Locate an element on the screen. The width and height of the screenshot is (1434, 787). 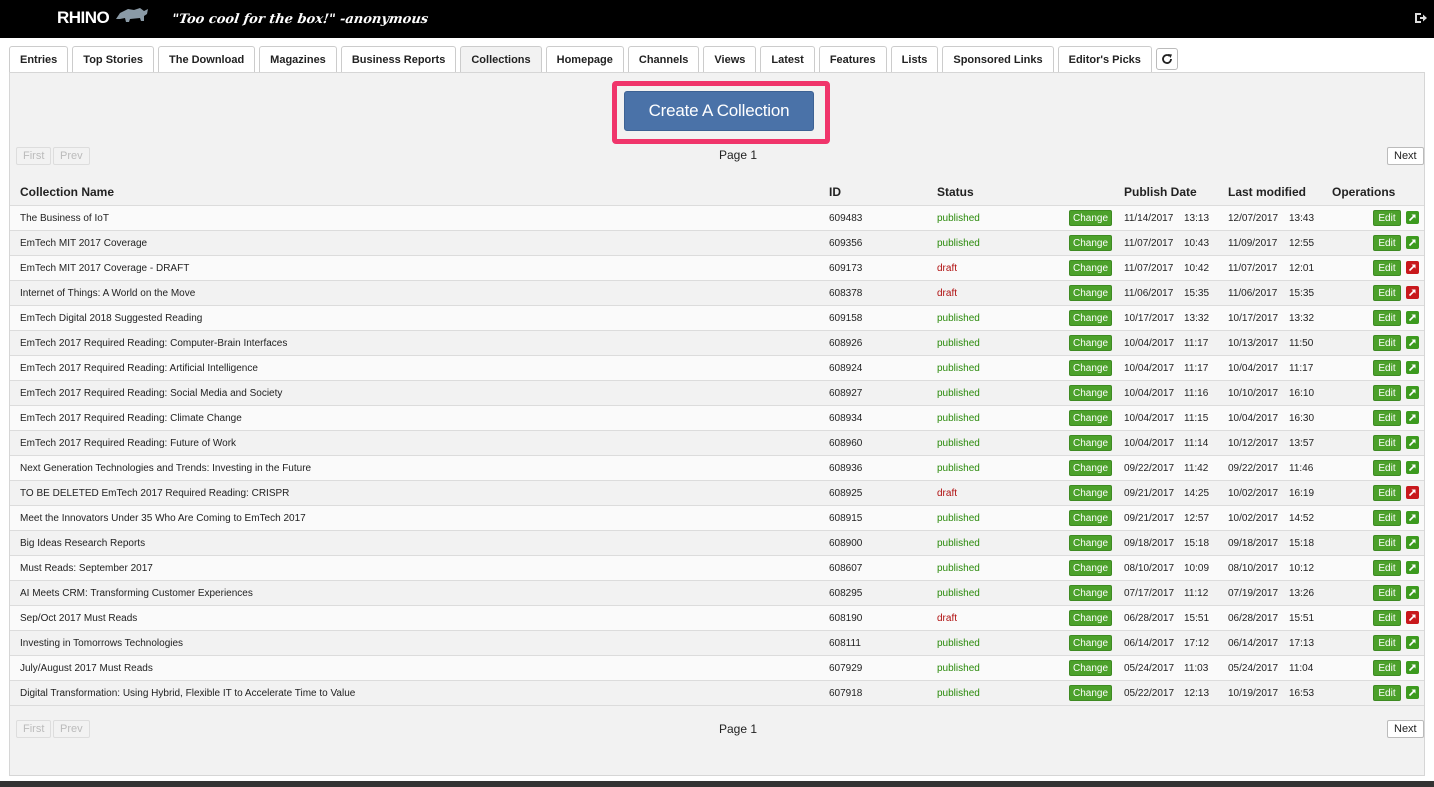
tab-editor-s-picks: Editor's Picks is located at coordinates (1104, 59).